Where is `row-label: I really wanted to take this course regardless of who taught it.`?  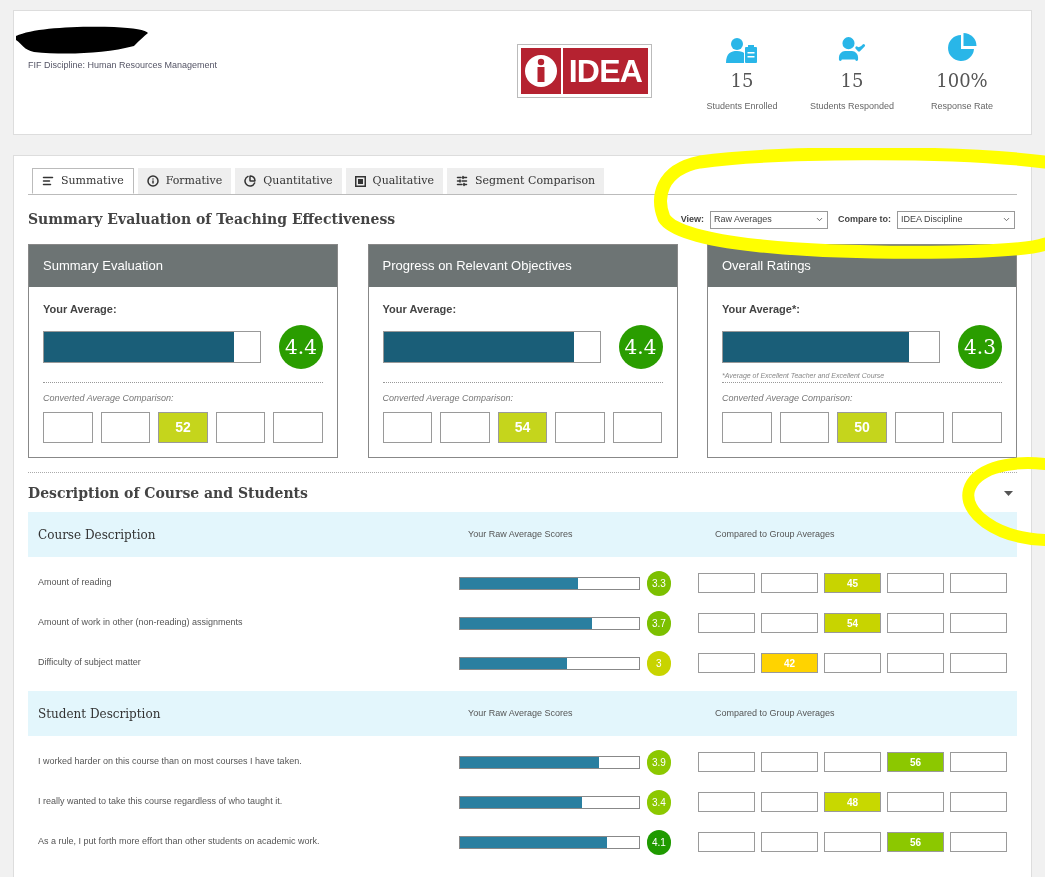
row-label: I really wanted to take this course regardless of who taught it. is located at coordinates (161, 802).